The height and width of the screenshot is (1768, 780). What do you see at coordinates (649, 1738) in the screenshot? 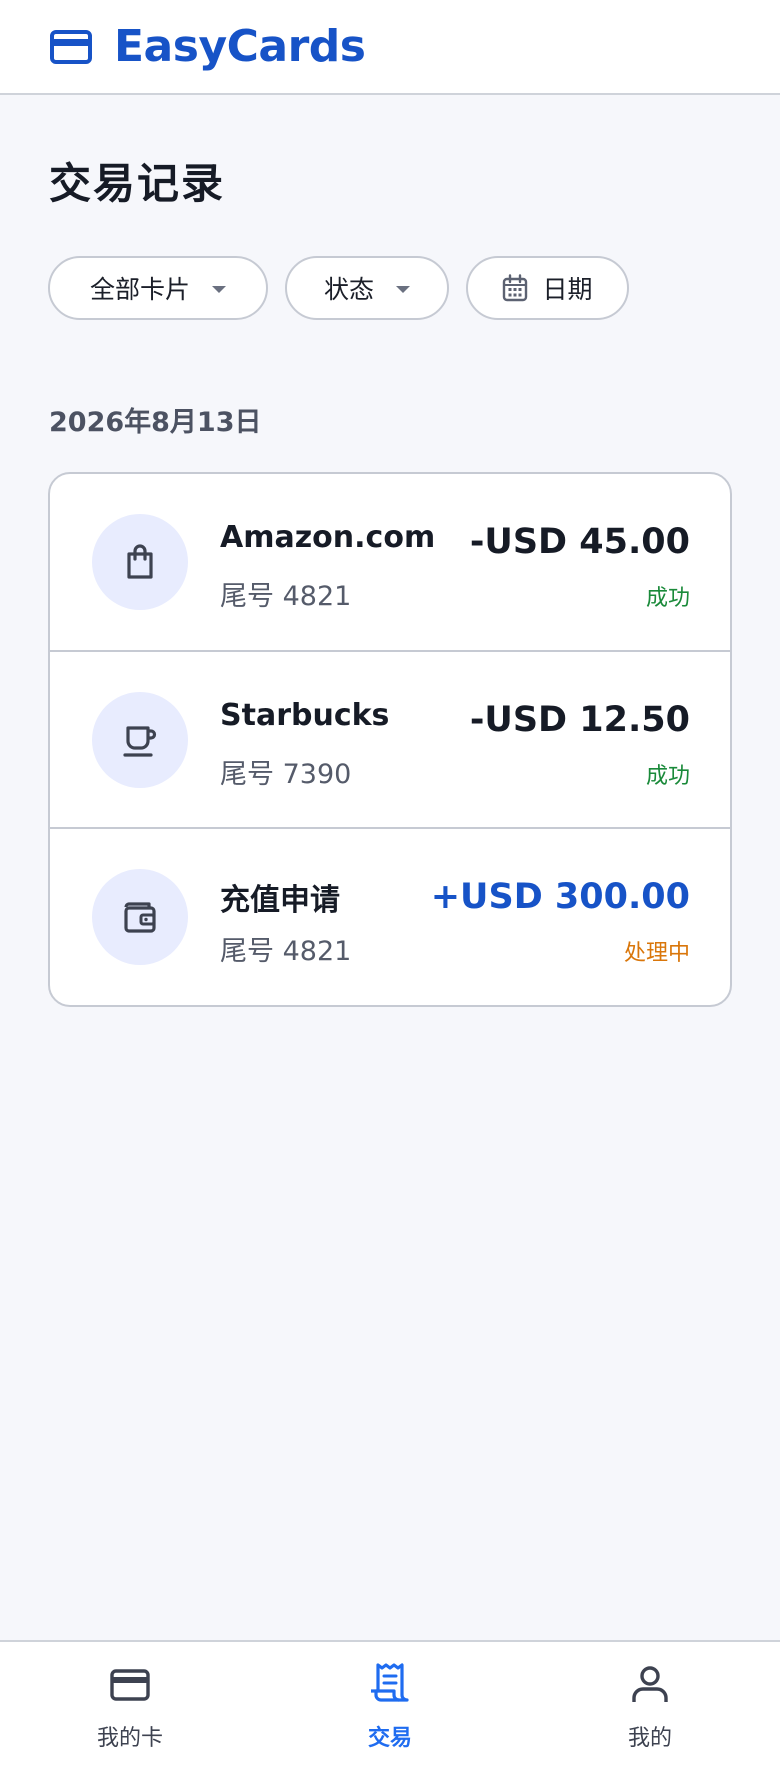
I see `nav-label: 我的` at bounding box center [649, 1738].